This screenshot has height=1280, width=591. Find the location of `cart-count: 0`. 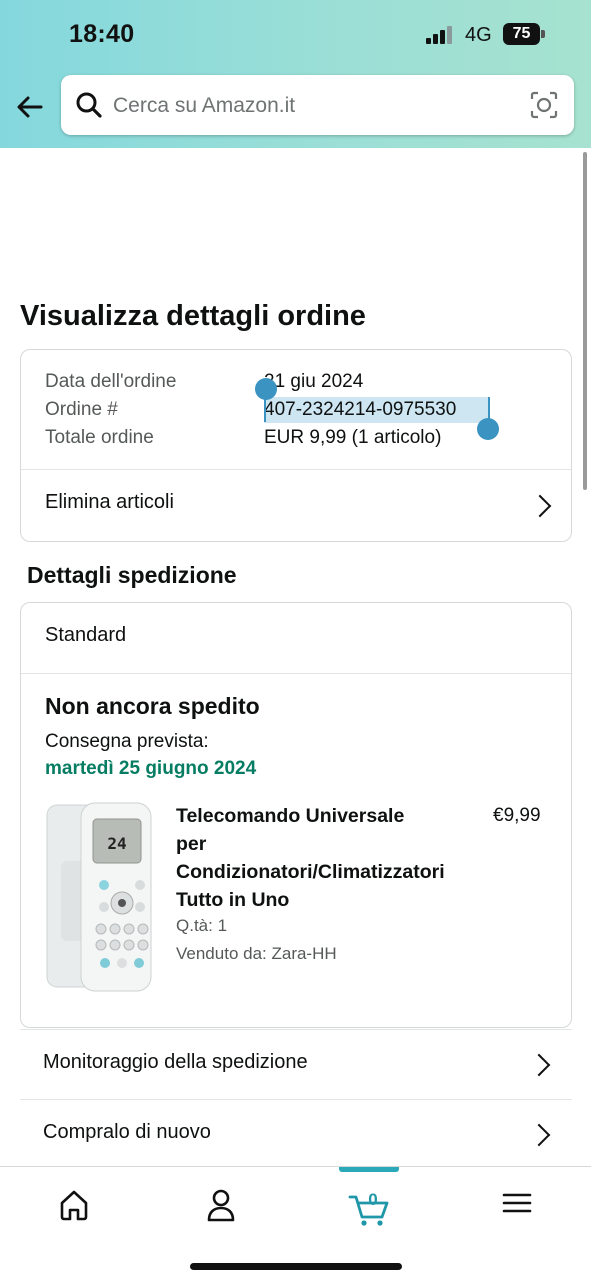

cart-count: 0 is located at coordinates (372, 1199).